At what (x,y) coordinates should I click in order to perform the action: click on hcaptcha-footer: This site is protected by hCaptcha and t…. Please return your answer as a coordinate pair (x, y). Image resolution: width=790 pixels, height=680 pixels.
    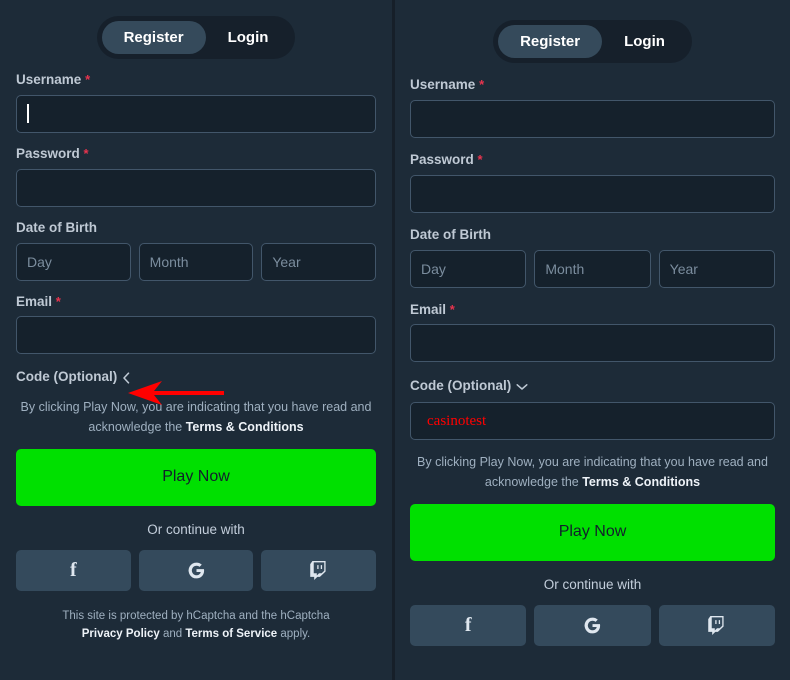
    Looking at the image, I should click on (196, 625).